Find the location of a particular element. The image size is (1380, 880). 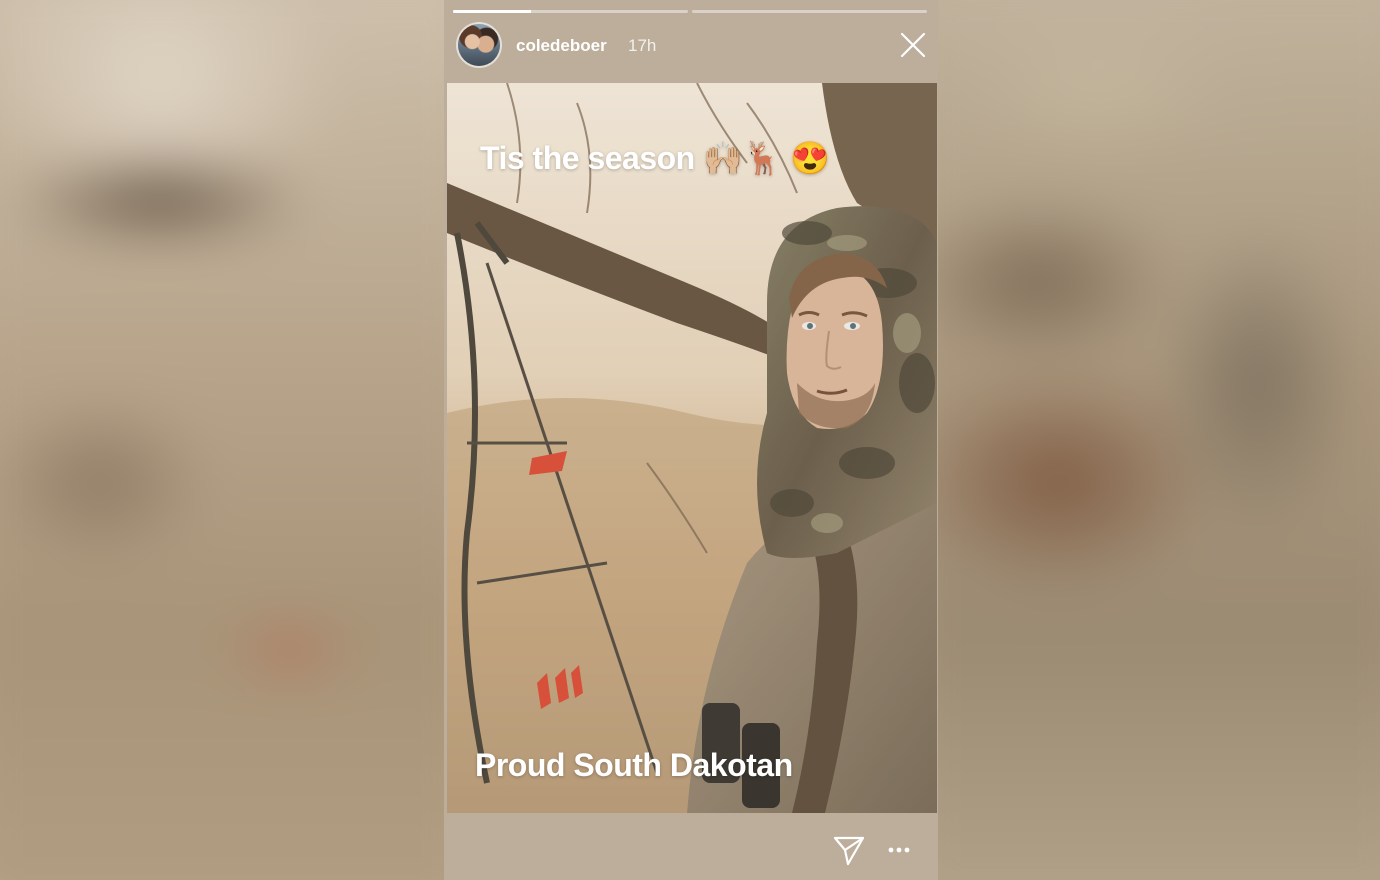

close-button is located at coordinates (913, 45).